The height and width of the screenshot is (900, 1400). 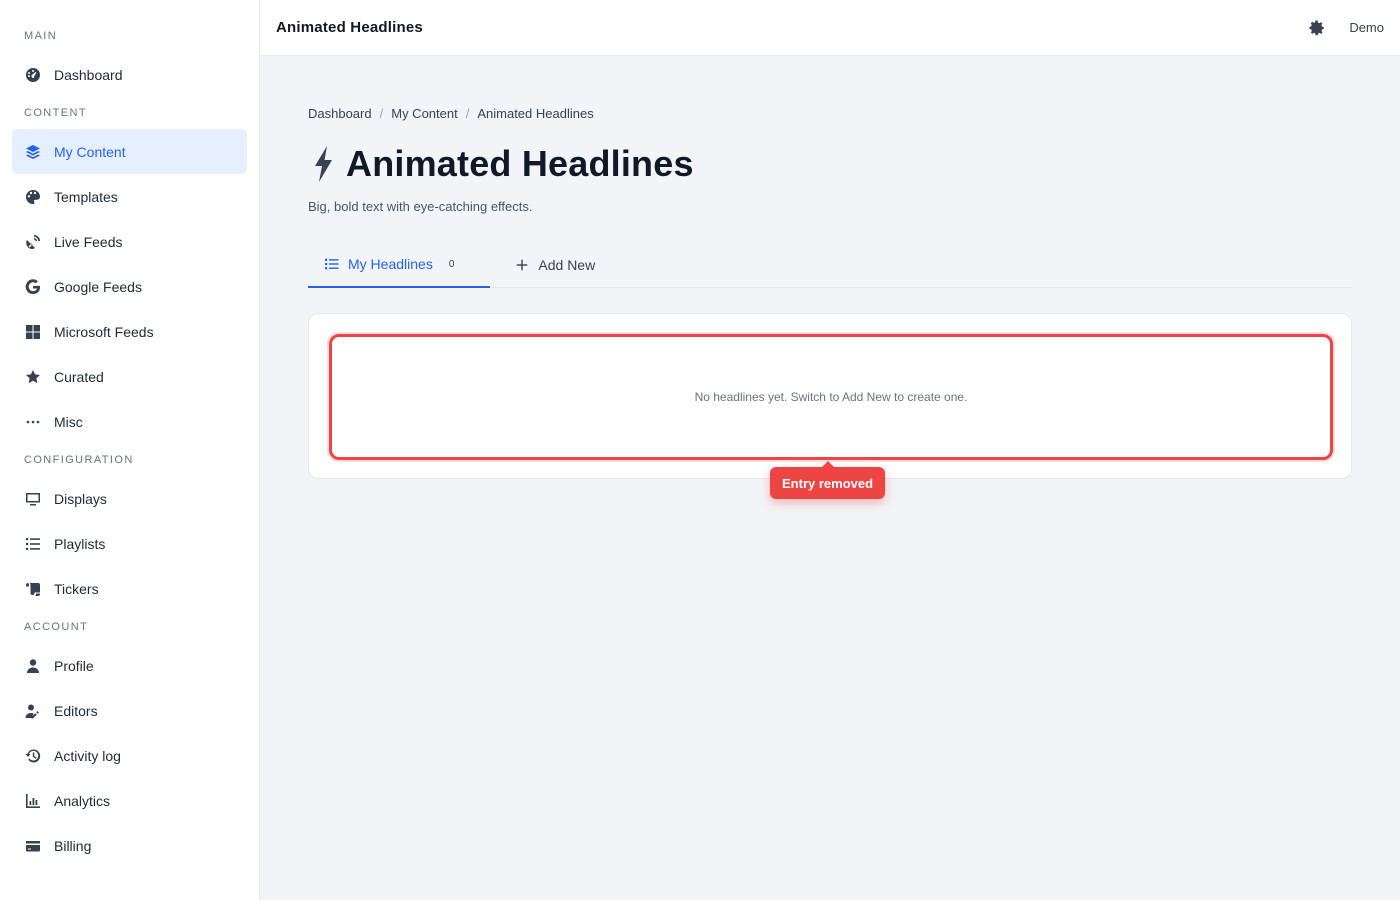 I want to click on sidebar-item-my-content: My Content, so click(x=129, y=151).